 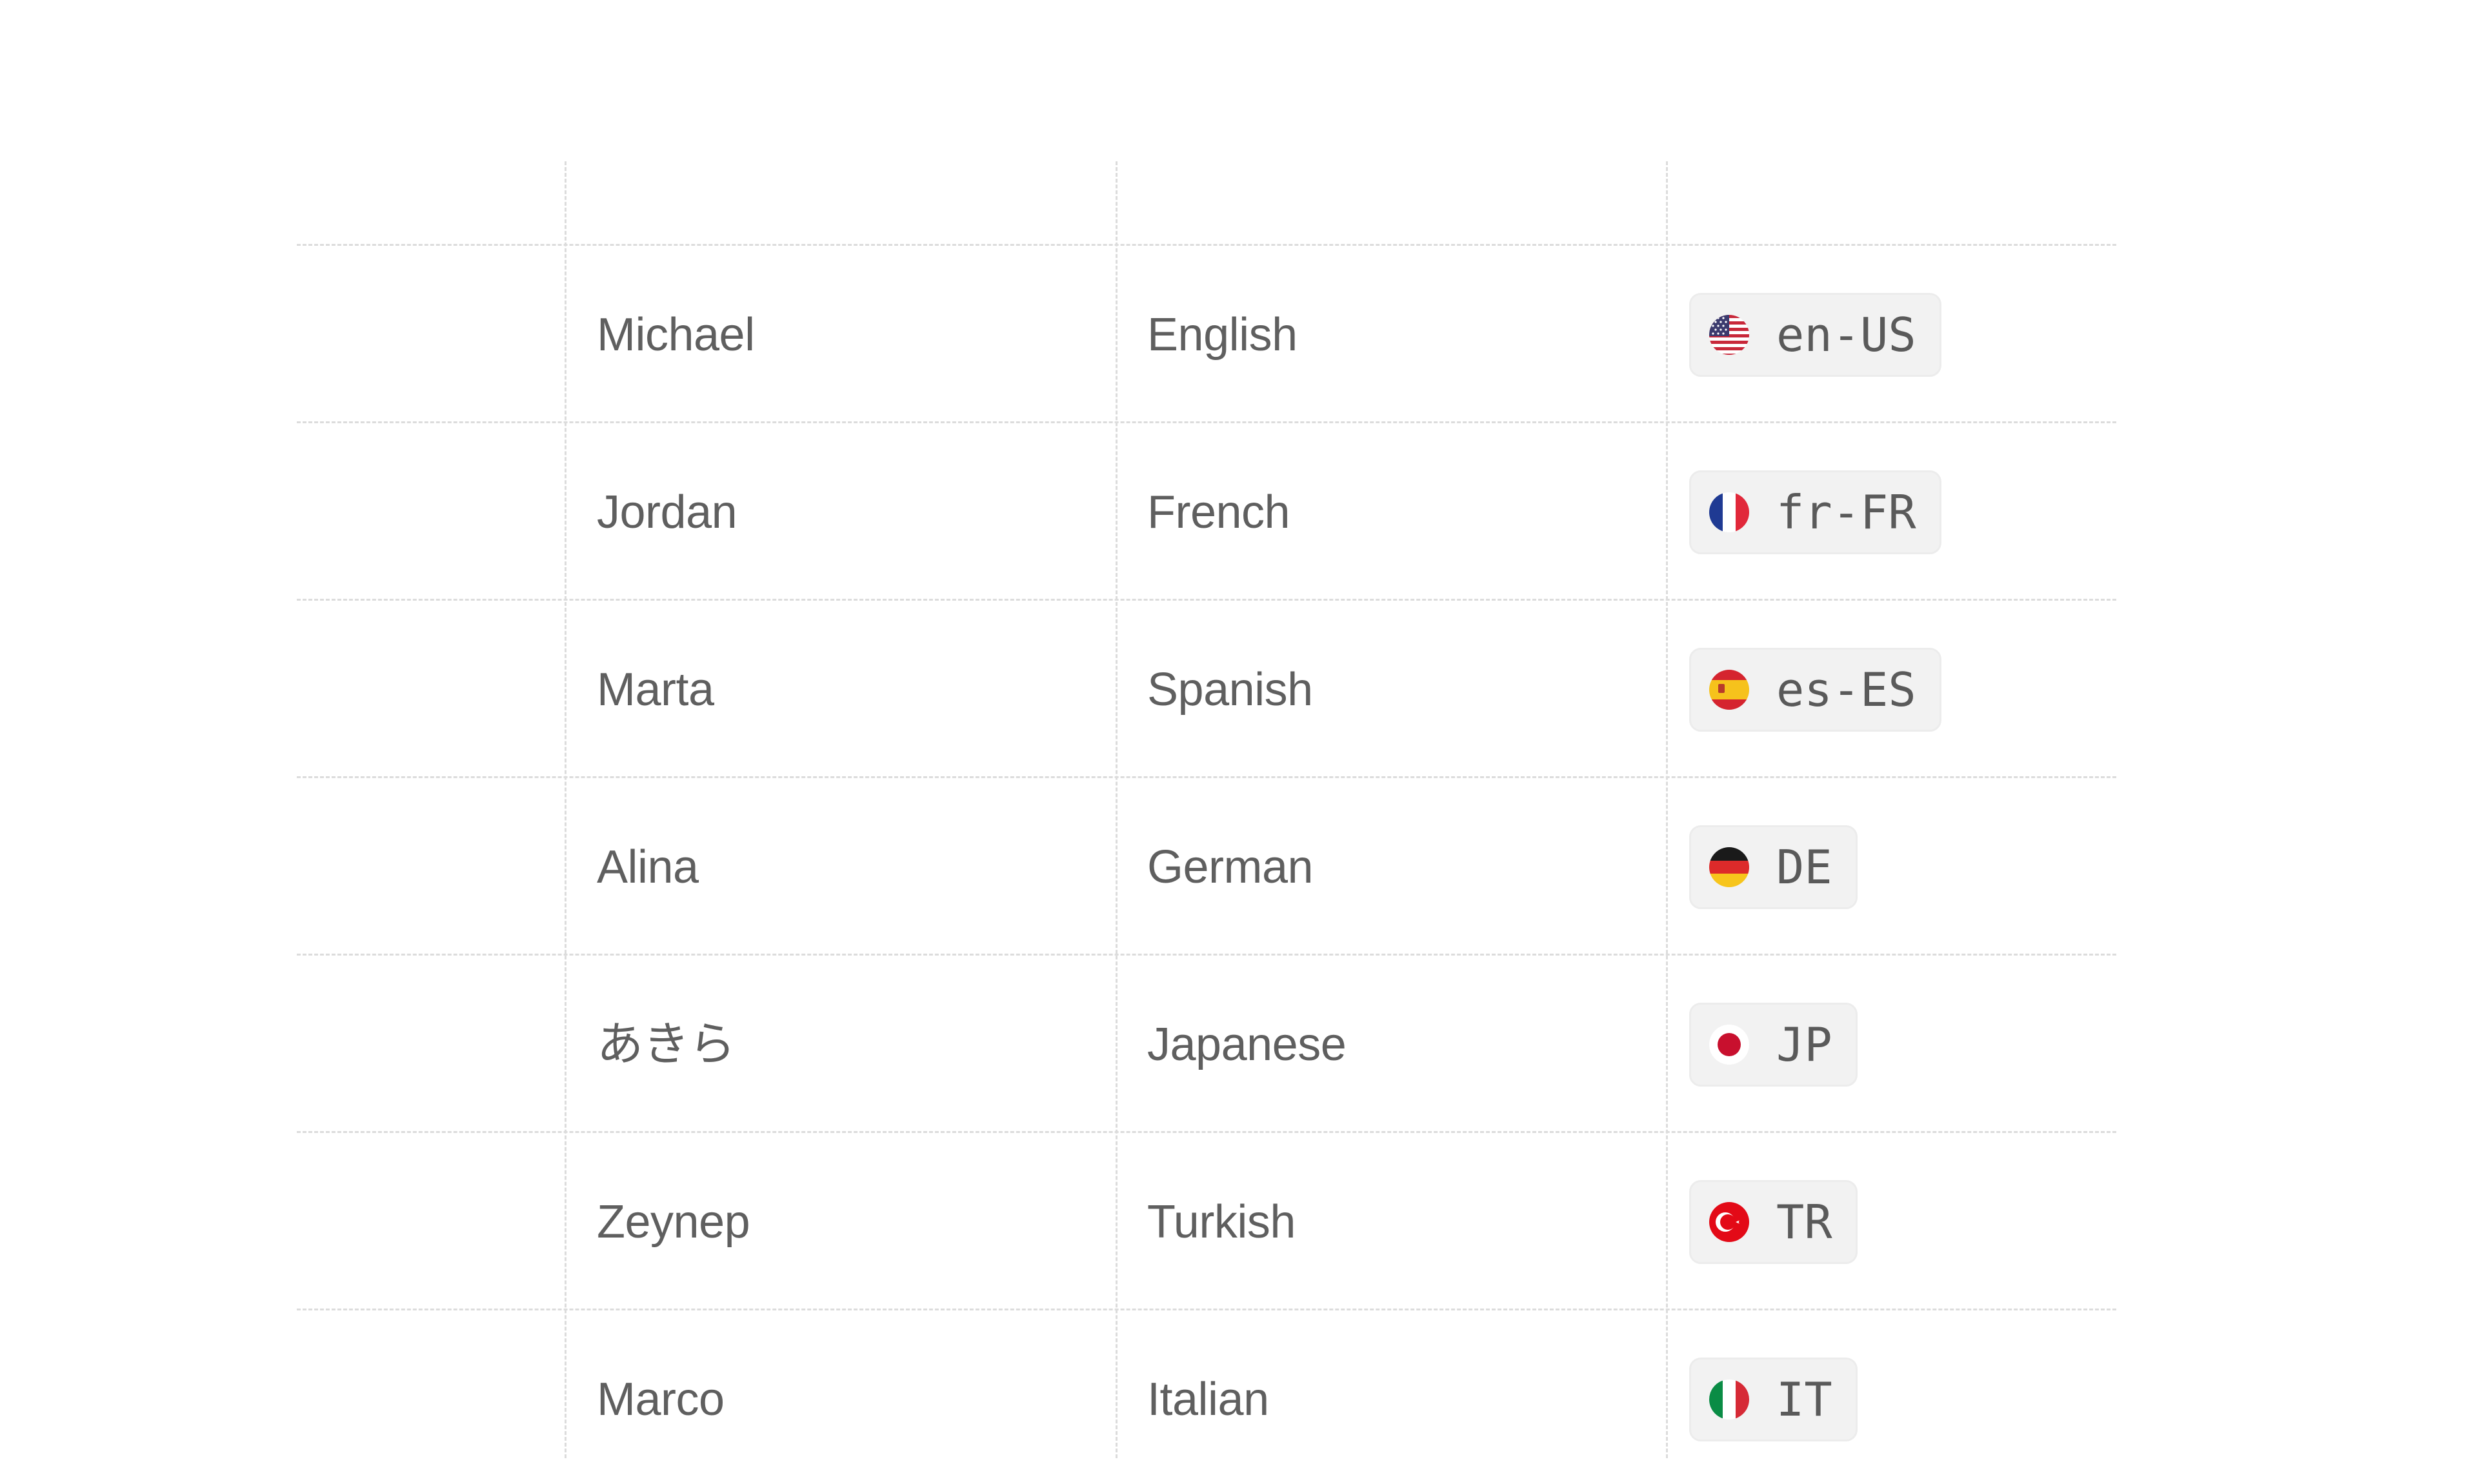 I want to click on locale-code: en-US, so click(x=1846, y=335).